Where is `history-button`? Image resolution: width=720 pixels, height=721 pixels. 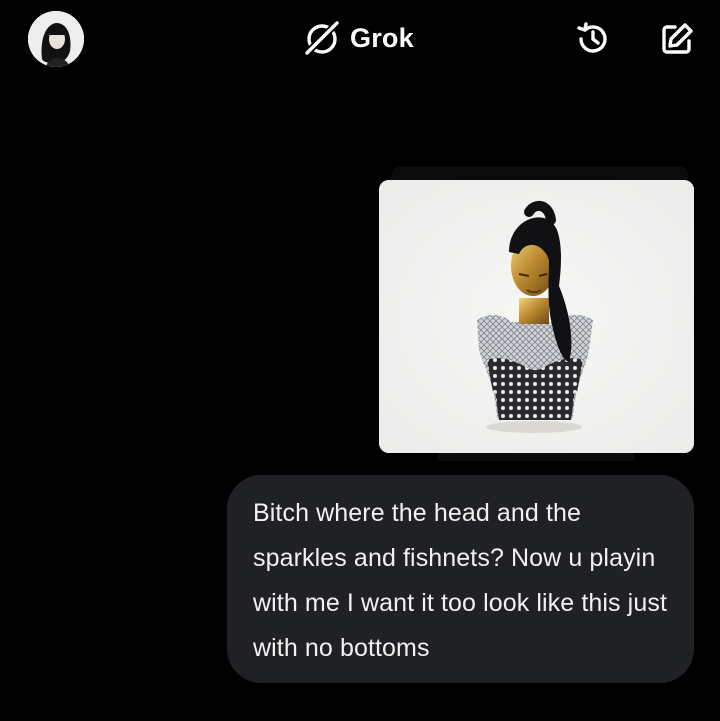
history-button is located at coordinates (593, 39).